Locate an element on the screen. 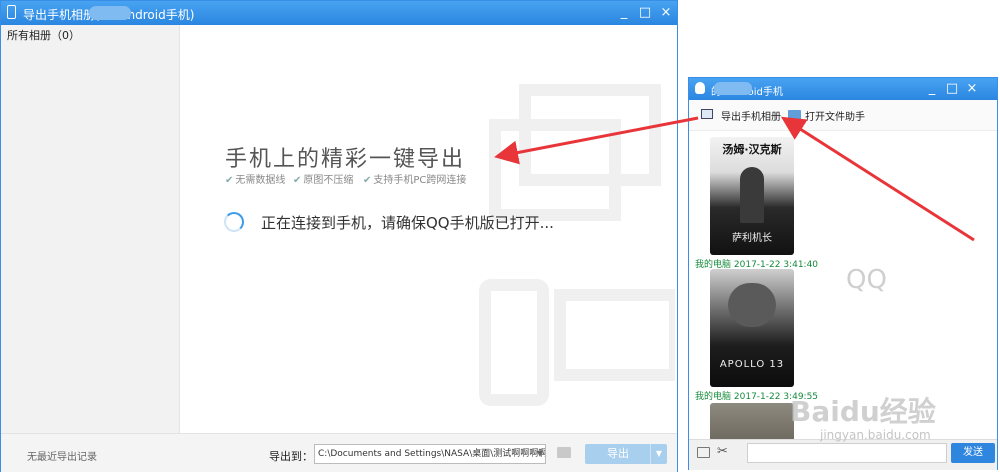 Image resolution: width=1000 pixels, height=472 pixels. arrow-to-headline is located at coordinates (596, 140).